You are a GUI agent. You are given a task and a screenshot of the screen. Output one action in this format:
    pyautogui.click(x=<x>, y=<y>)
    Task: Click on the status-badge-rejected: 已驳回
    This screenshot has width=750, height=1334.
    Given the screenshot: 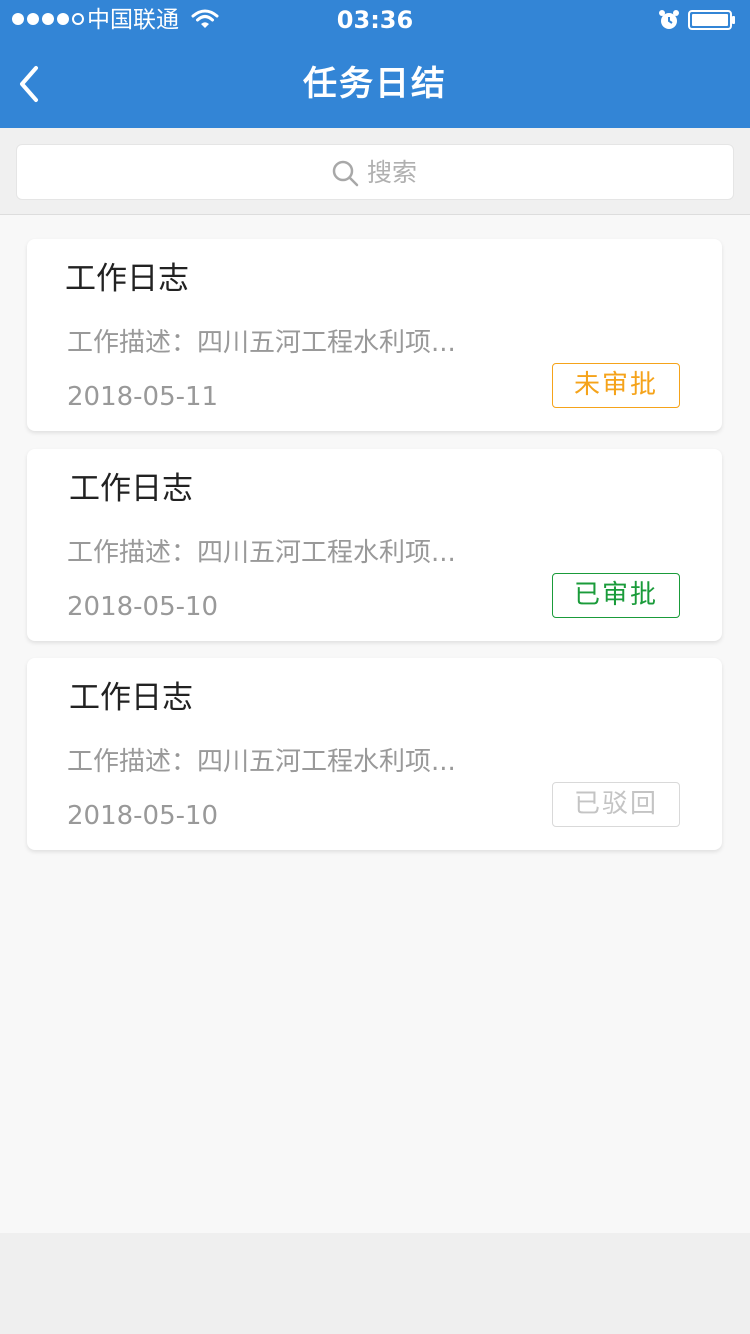 What is the action you would take?
    pyautogui.click(x=616, y=804)
    